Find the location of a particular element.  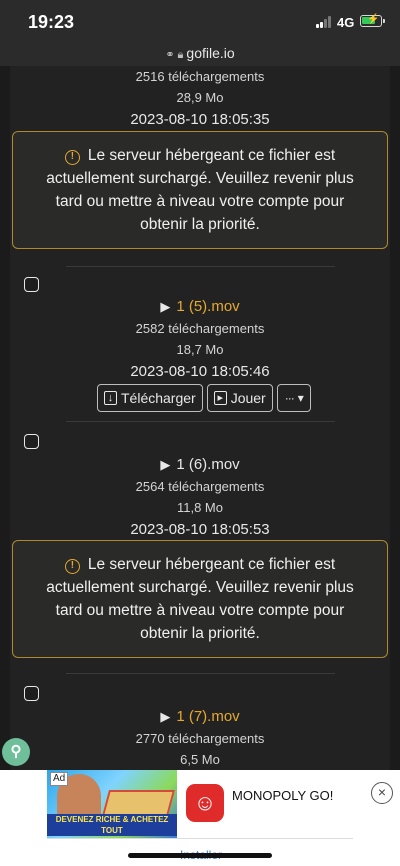

network-type: 4G is located at coordinates (346, 22).